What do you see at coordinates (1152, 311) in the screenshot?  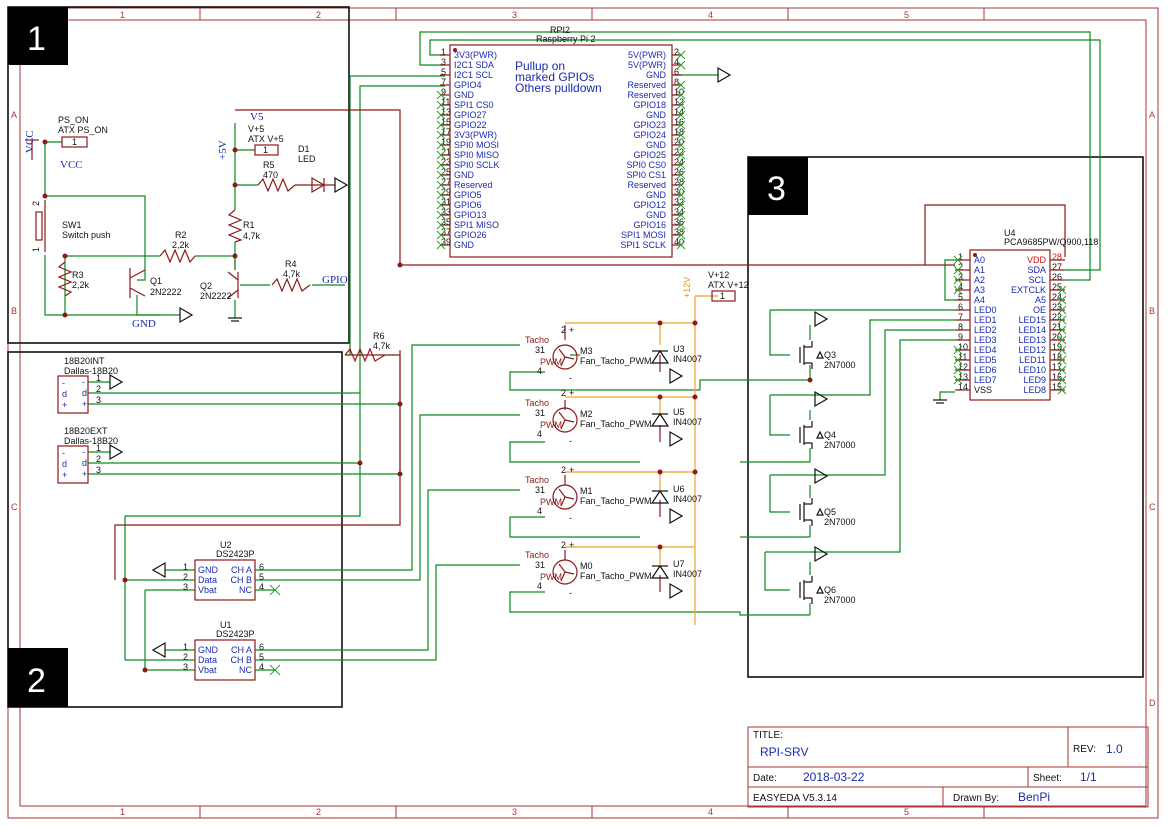 I see `frame-row-right: B` at bounding box center [1152, 311].